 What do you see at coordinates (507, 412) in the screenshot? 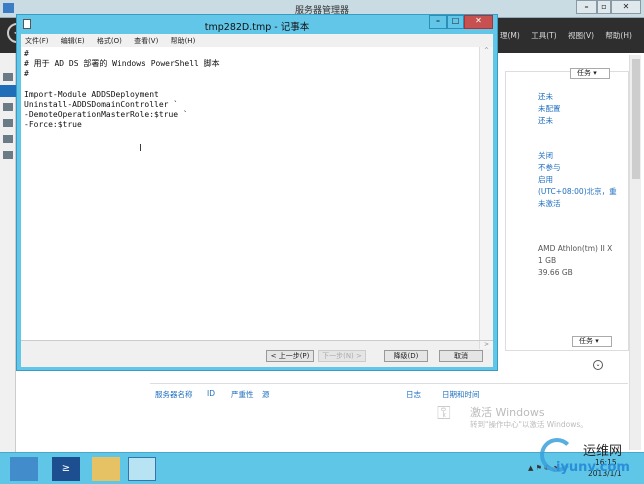
I see `watermark-title: 激活 Windows` at bounding box center [507, 412].